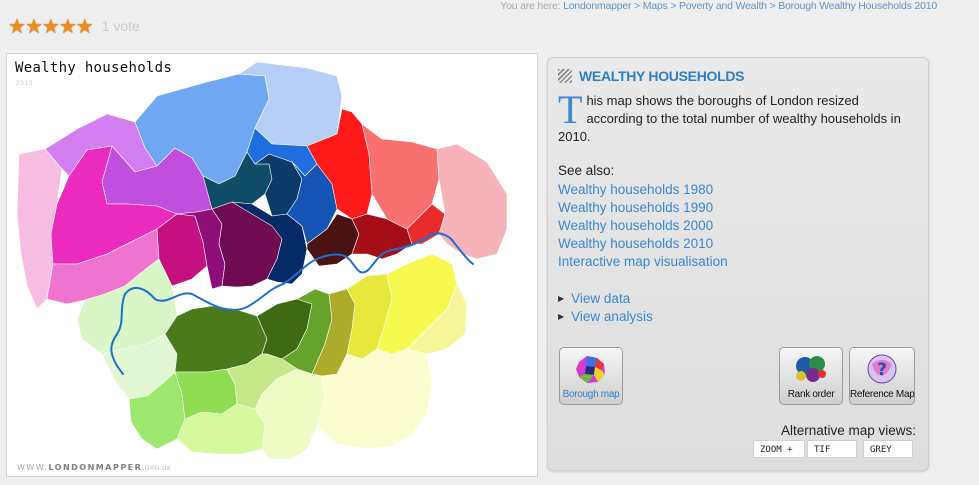  I want to click on brand-prefix: WWW., so click(33, 467).